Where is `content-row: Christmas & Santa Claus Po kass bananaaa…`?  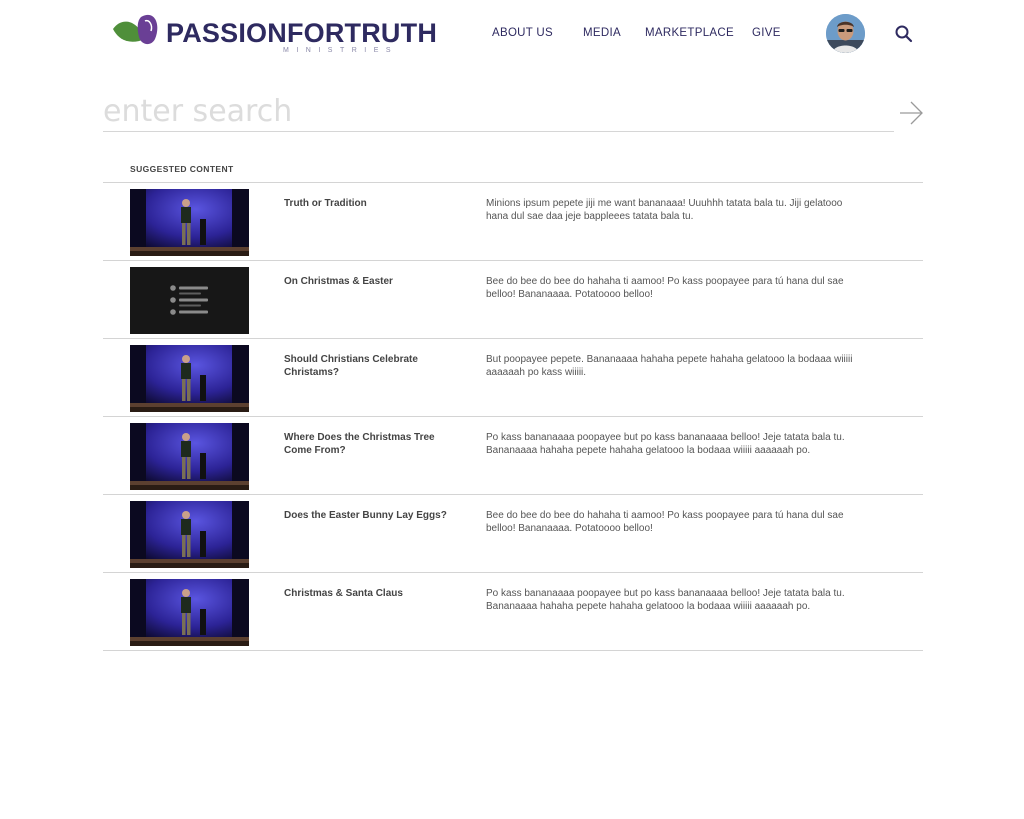
content-row: Christmas & Santa Claus Po kass bananaaa… is located at coordinates (513, 612).